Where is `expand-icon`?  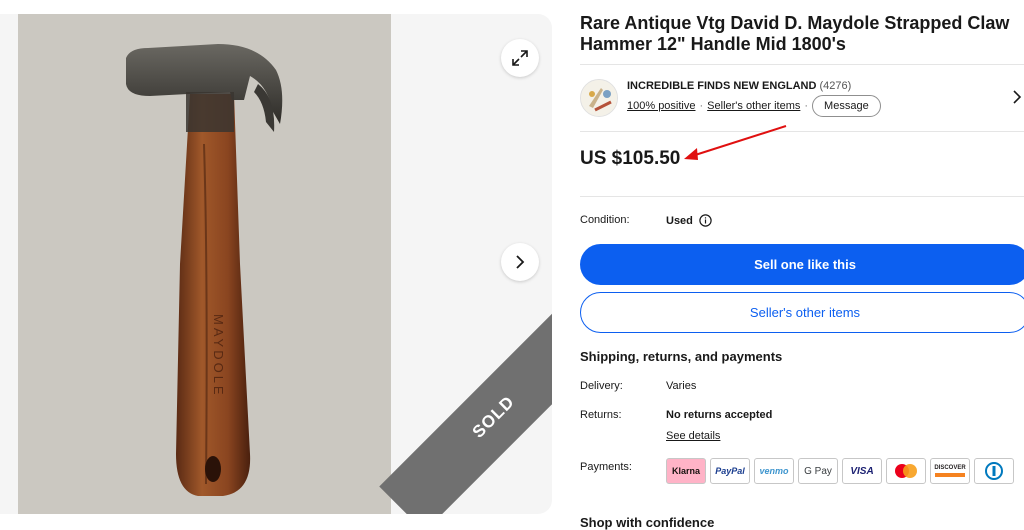 expand-icon is located at coordinates (520, 58).